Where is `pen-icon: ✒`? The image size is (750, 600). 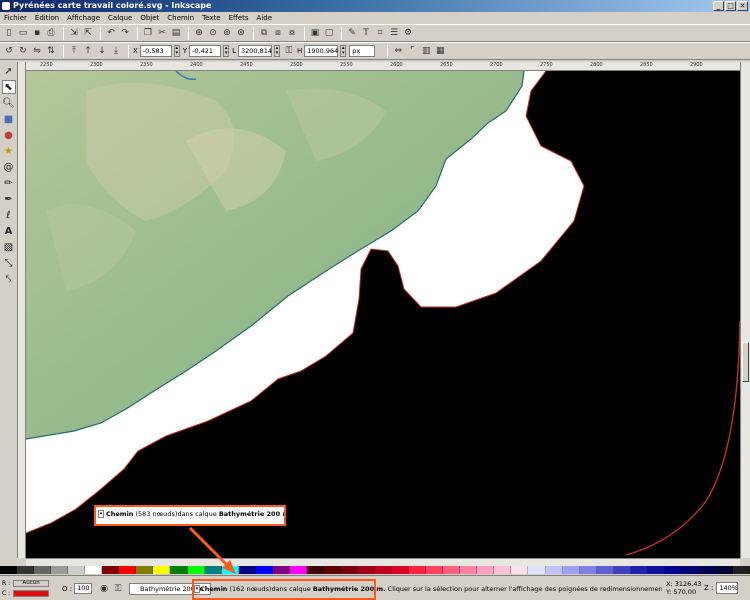 pen-icon: ✒ is located at coordinates (9, 199).